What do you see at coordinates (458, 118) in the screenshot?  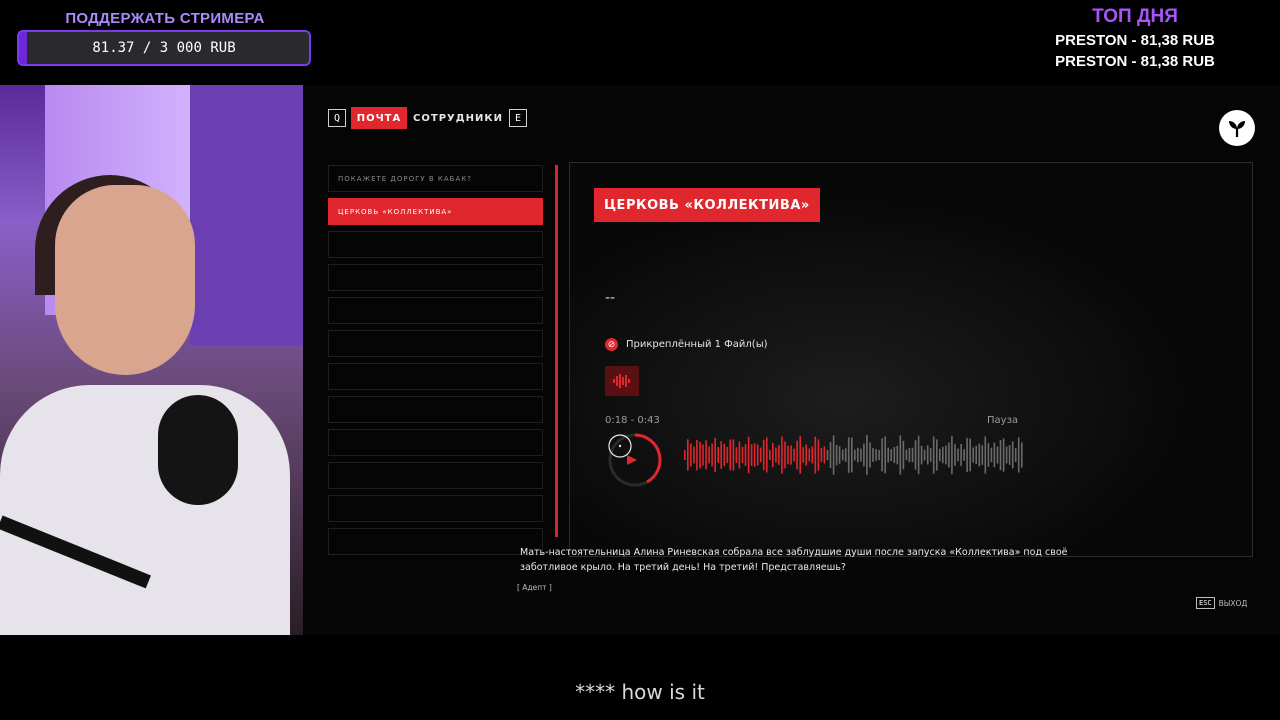 I see `tab-staff: СОТРУДНИКИ` at bounding box center [458, 118].